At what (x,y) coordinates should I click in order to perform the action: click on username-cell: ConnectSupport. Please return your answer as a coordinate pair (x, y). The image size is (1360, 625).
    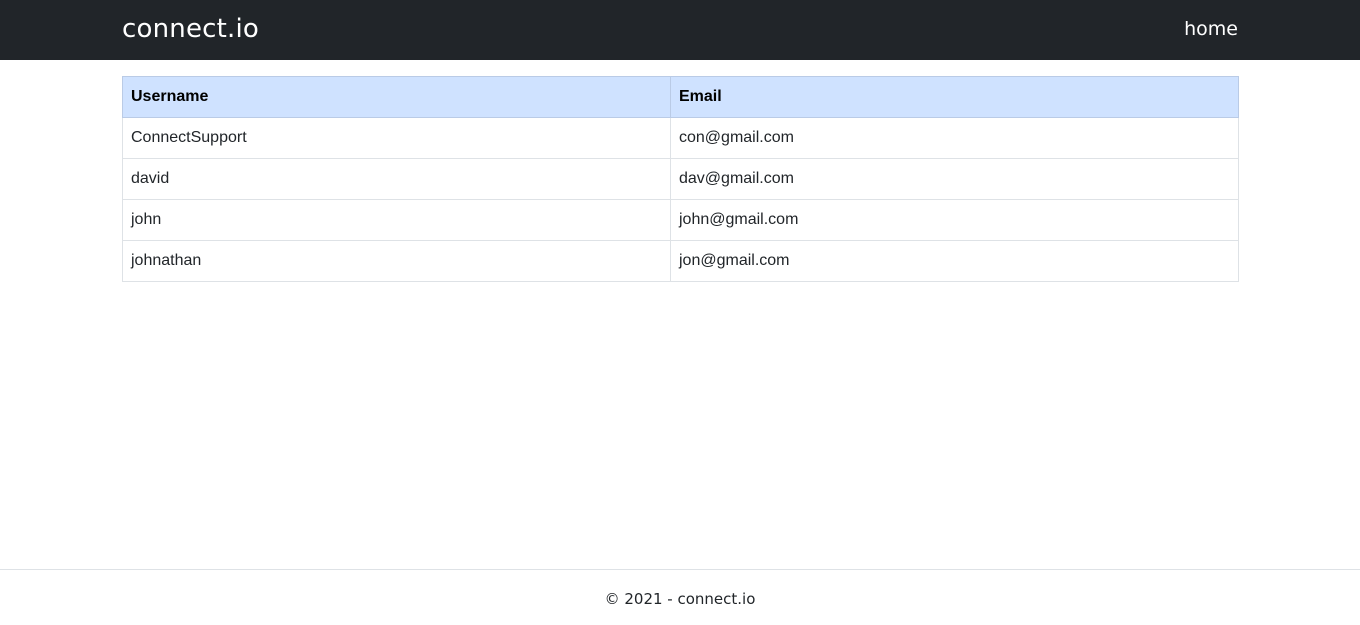
    Looking at the image, I should click on (396, 138).